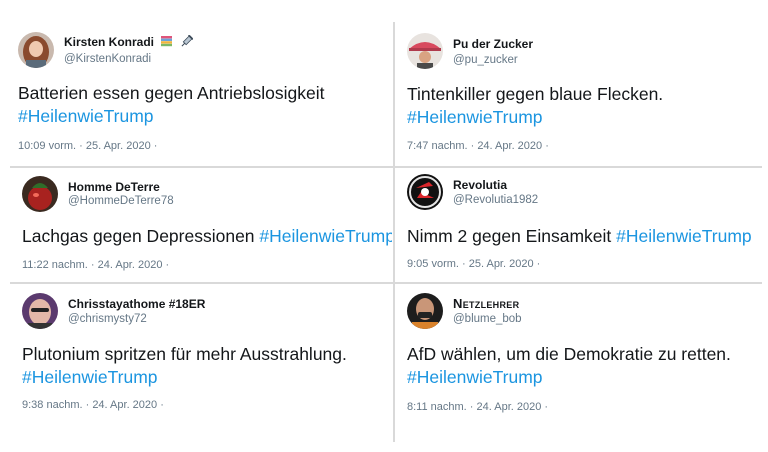 The width and height of the screenshot is (768, 452). I want to click on timestamp: 9:38 nachm. · 24. Apr. 2020 ·, so click(93, 405).